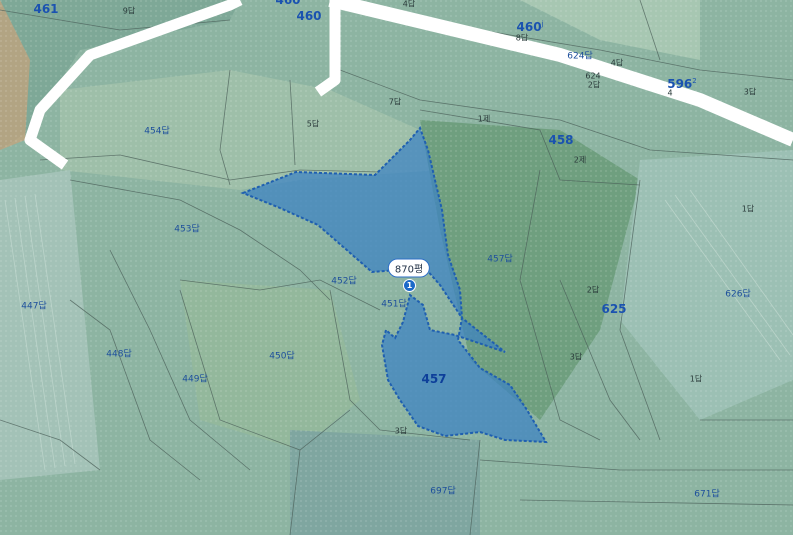 The image size is (793, 535). I want to click on lot-label: 626답, so click(738, 294).